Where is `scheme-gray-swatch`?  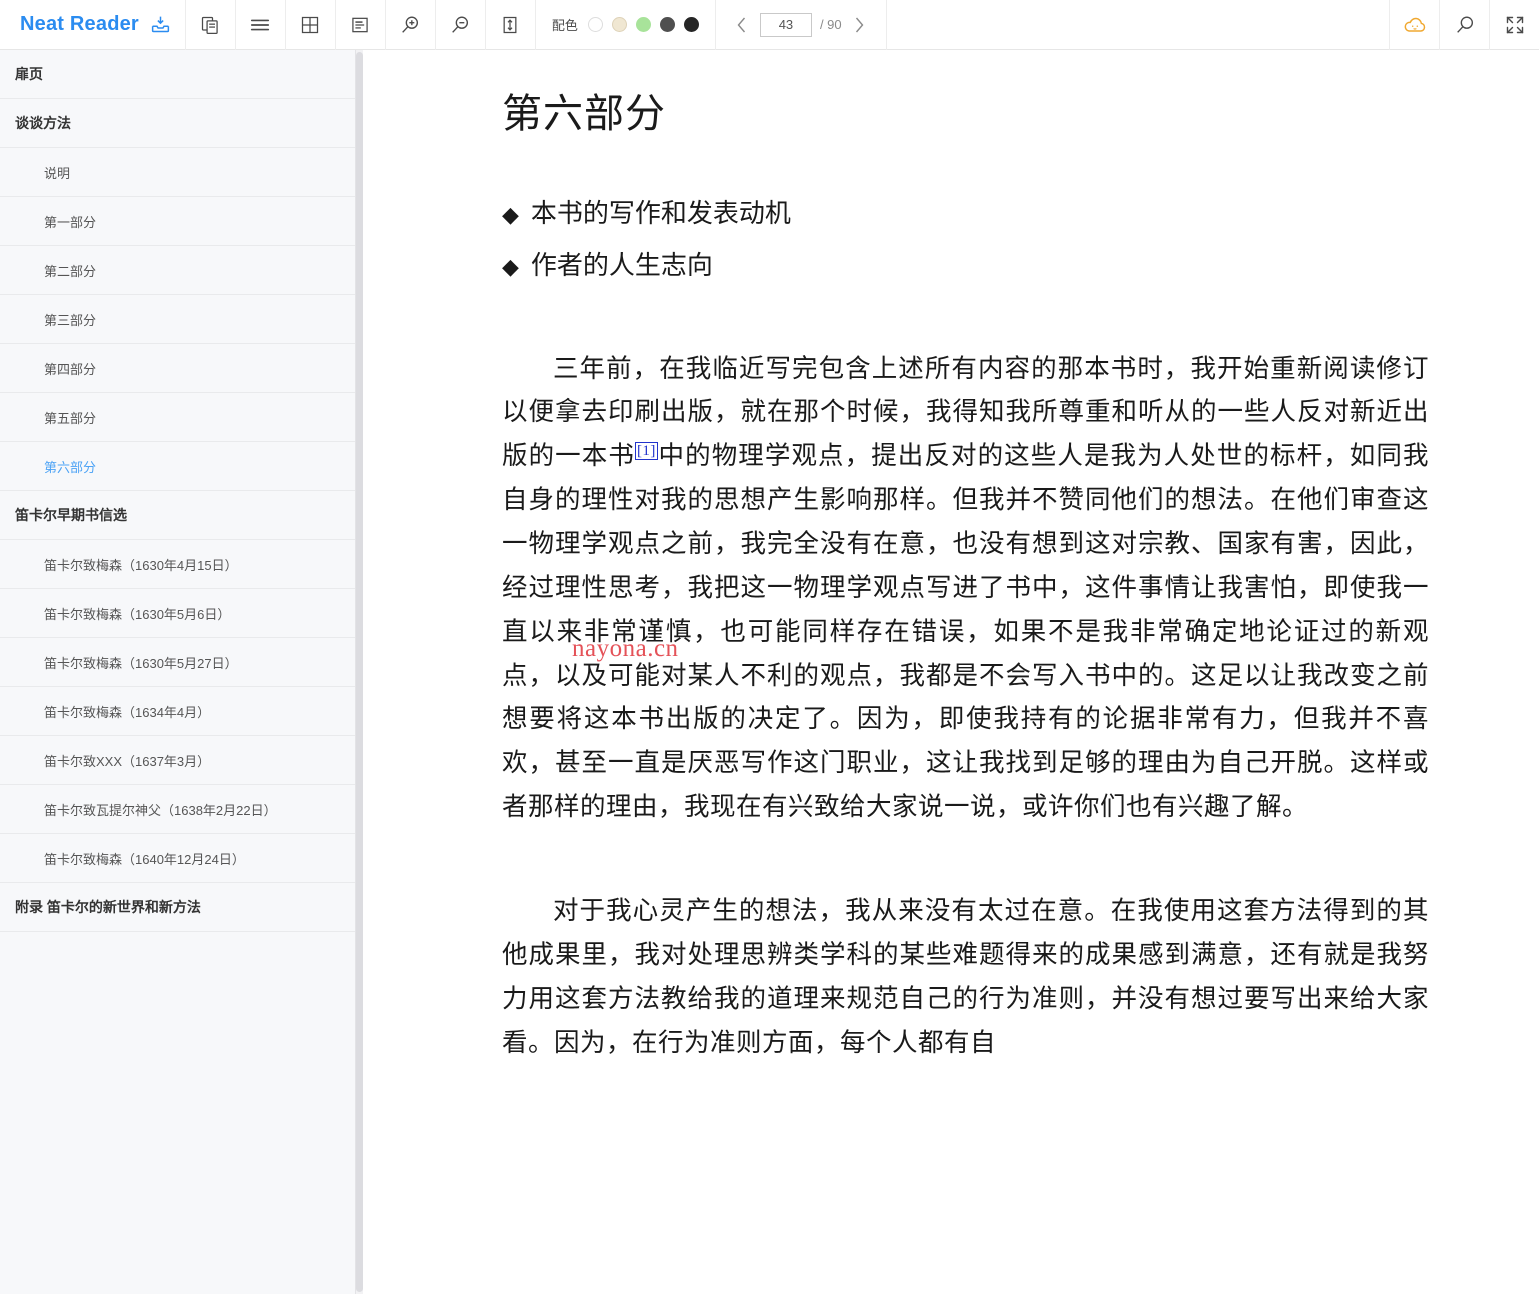 scheme-gray-swatch is located at coordinates (667, 24).